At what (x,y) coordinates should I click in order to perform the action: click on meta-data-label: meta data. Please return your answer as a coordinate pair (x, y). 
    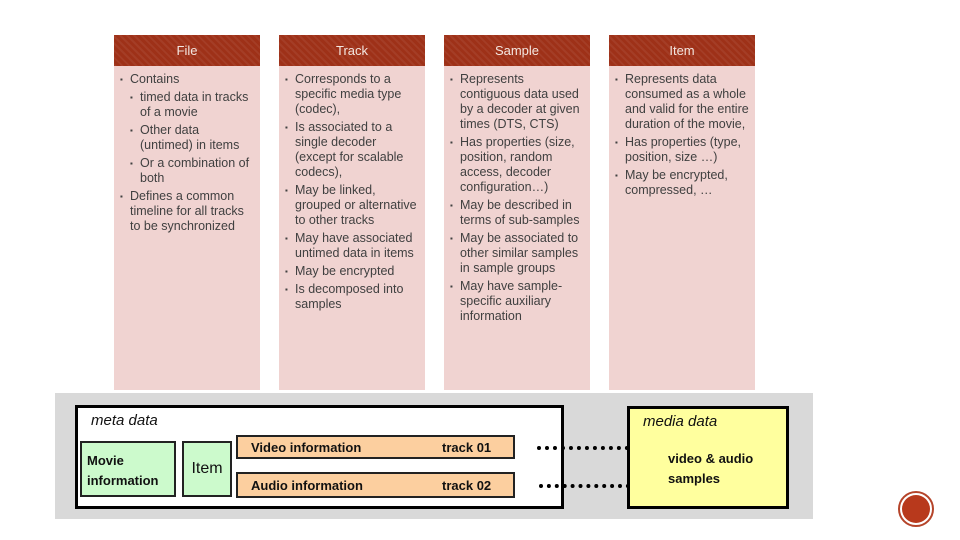
    Looking at the image, I should click on (124, 420).